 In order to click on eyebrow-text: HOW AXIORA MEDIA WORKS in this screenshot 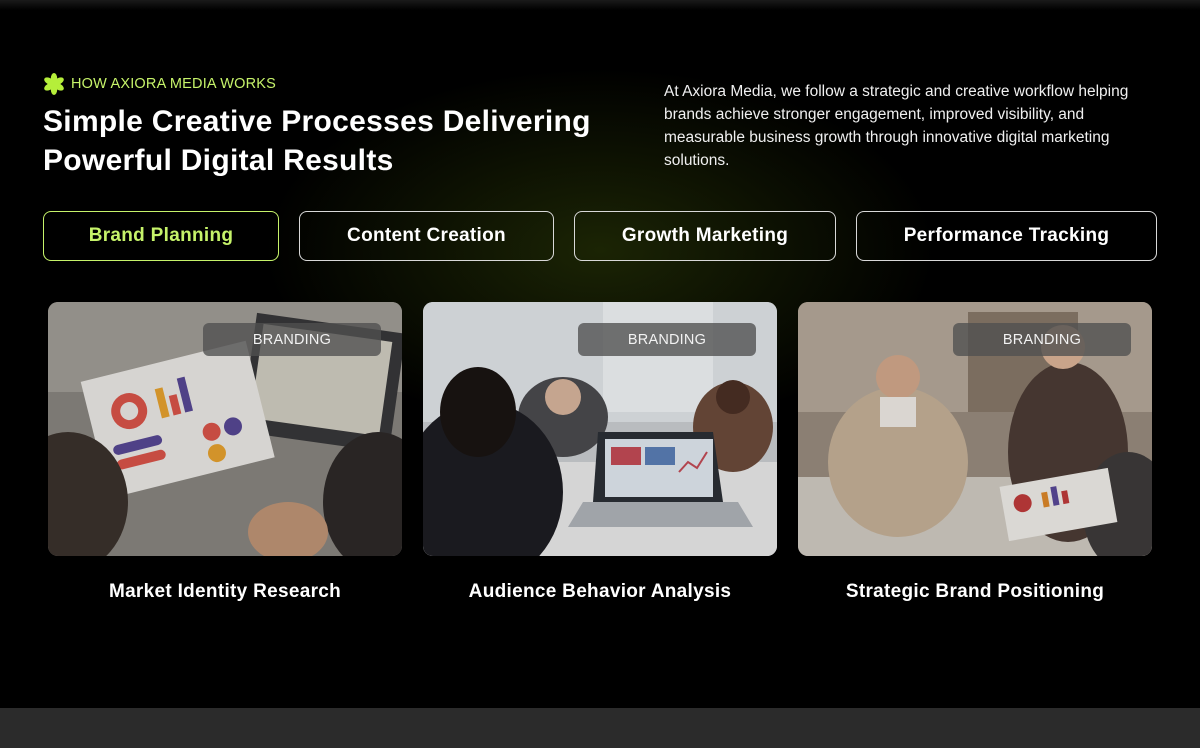, I will do `click(174, 84)`.